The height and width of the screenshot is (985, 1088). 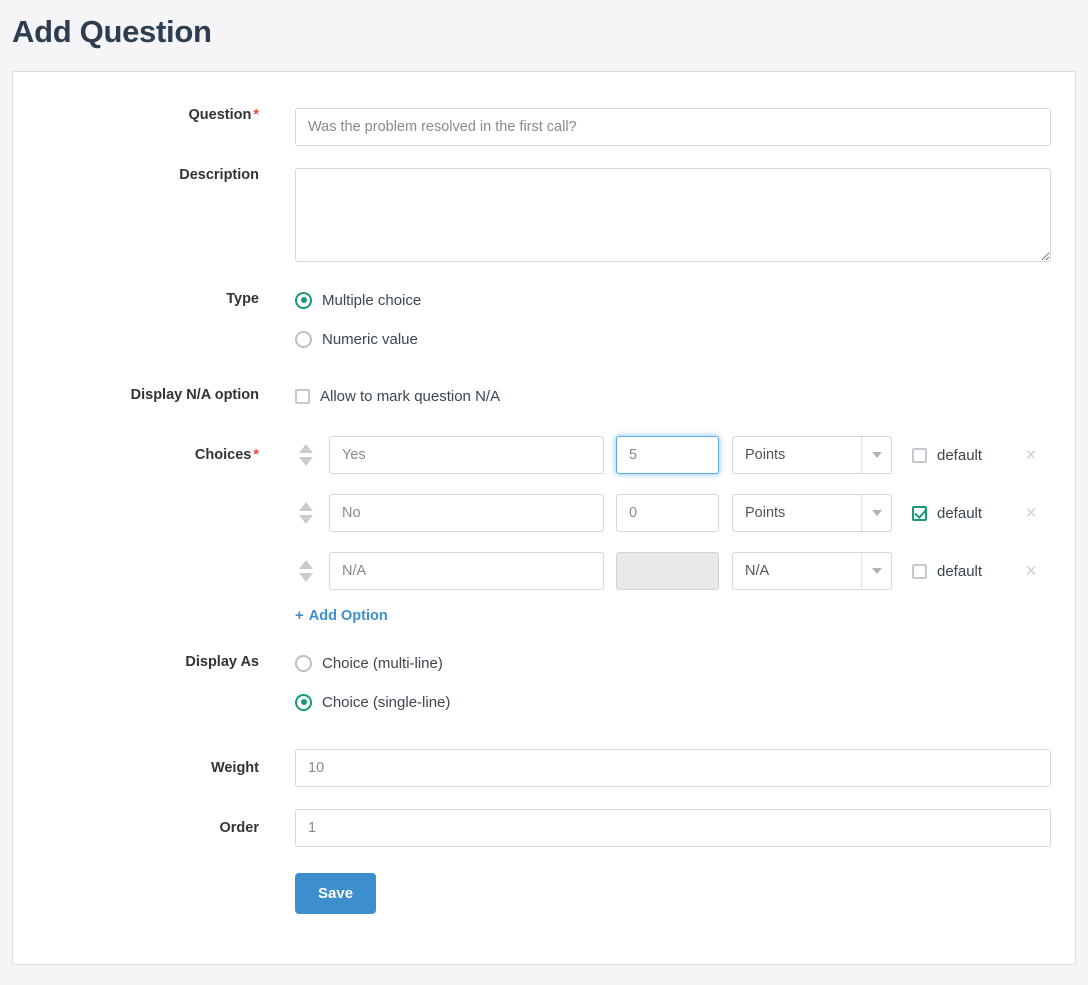 I want to click on choice-default-label-0: default, so click(x=960, y=455).